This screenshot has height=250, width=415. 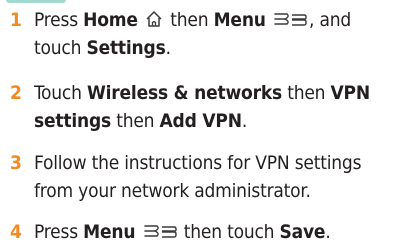 I want to click on vpn-label: VPN, so click(x=350, y=93).